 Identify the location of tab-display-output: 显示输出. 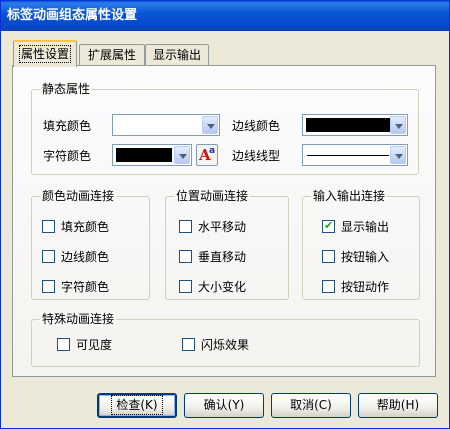
(177, 55).